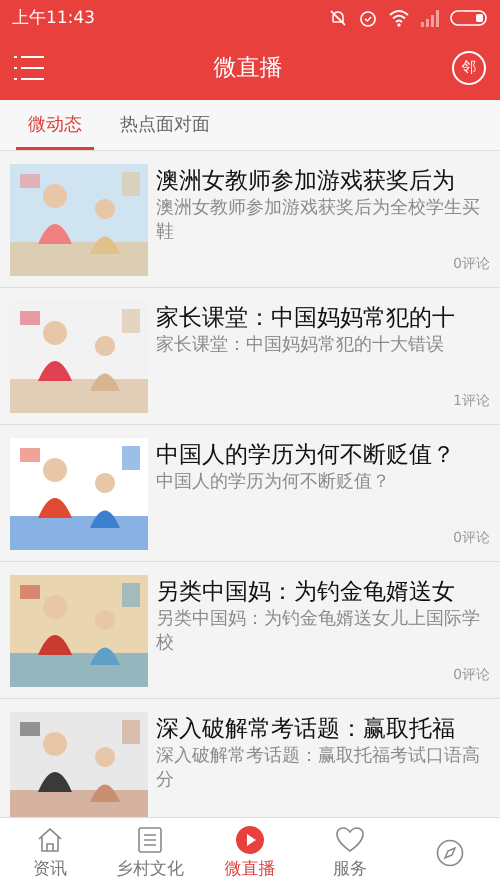 The height and width of the screenshot is (888, 500). What do you see at coordinates (300, 345) in the screenshot?
I see `article-summary: 家长课堂：中国妈妈常犯的十大错误` at bounding box center [300, 345].